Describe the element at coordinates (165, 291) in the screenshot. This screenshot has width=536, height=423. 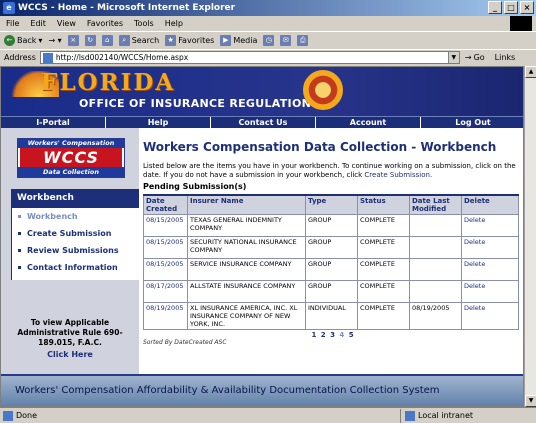
I see `cell-date-created: 08/17/2005` at that location.